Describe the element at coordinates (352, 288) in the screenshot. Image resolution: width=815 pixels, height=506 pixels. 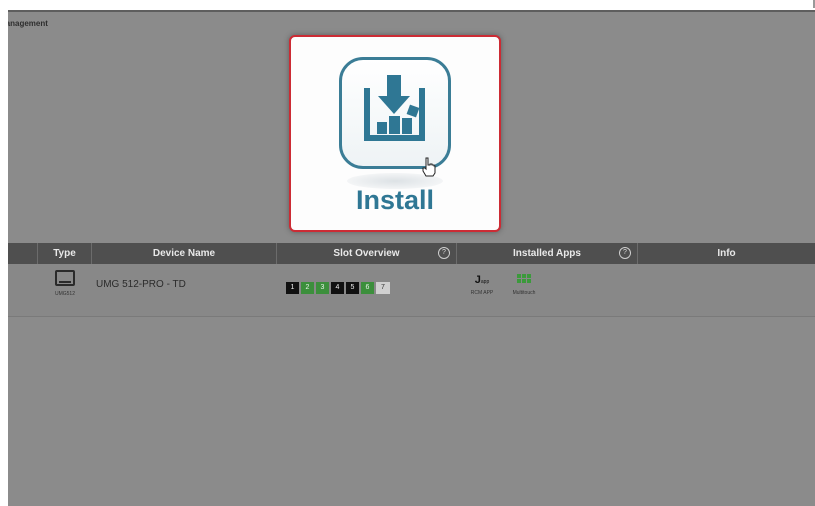
I see `slot-badge: 5` at that location.